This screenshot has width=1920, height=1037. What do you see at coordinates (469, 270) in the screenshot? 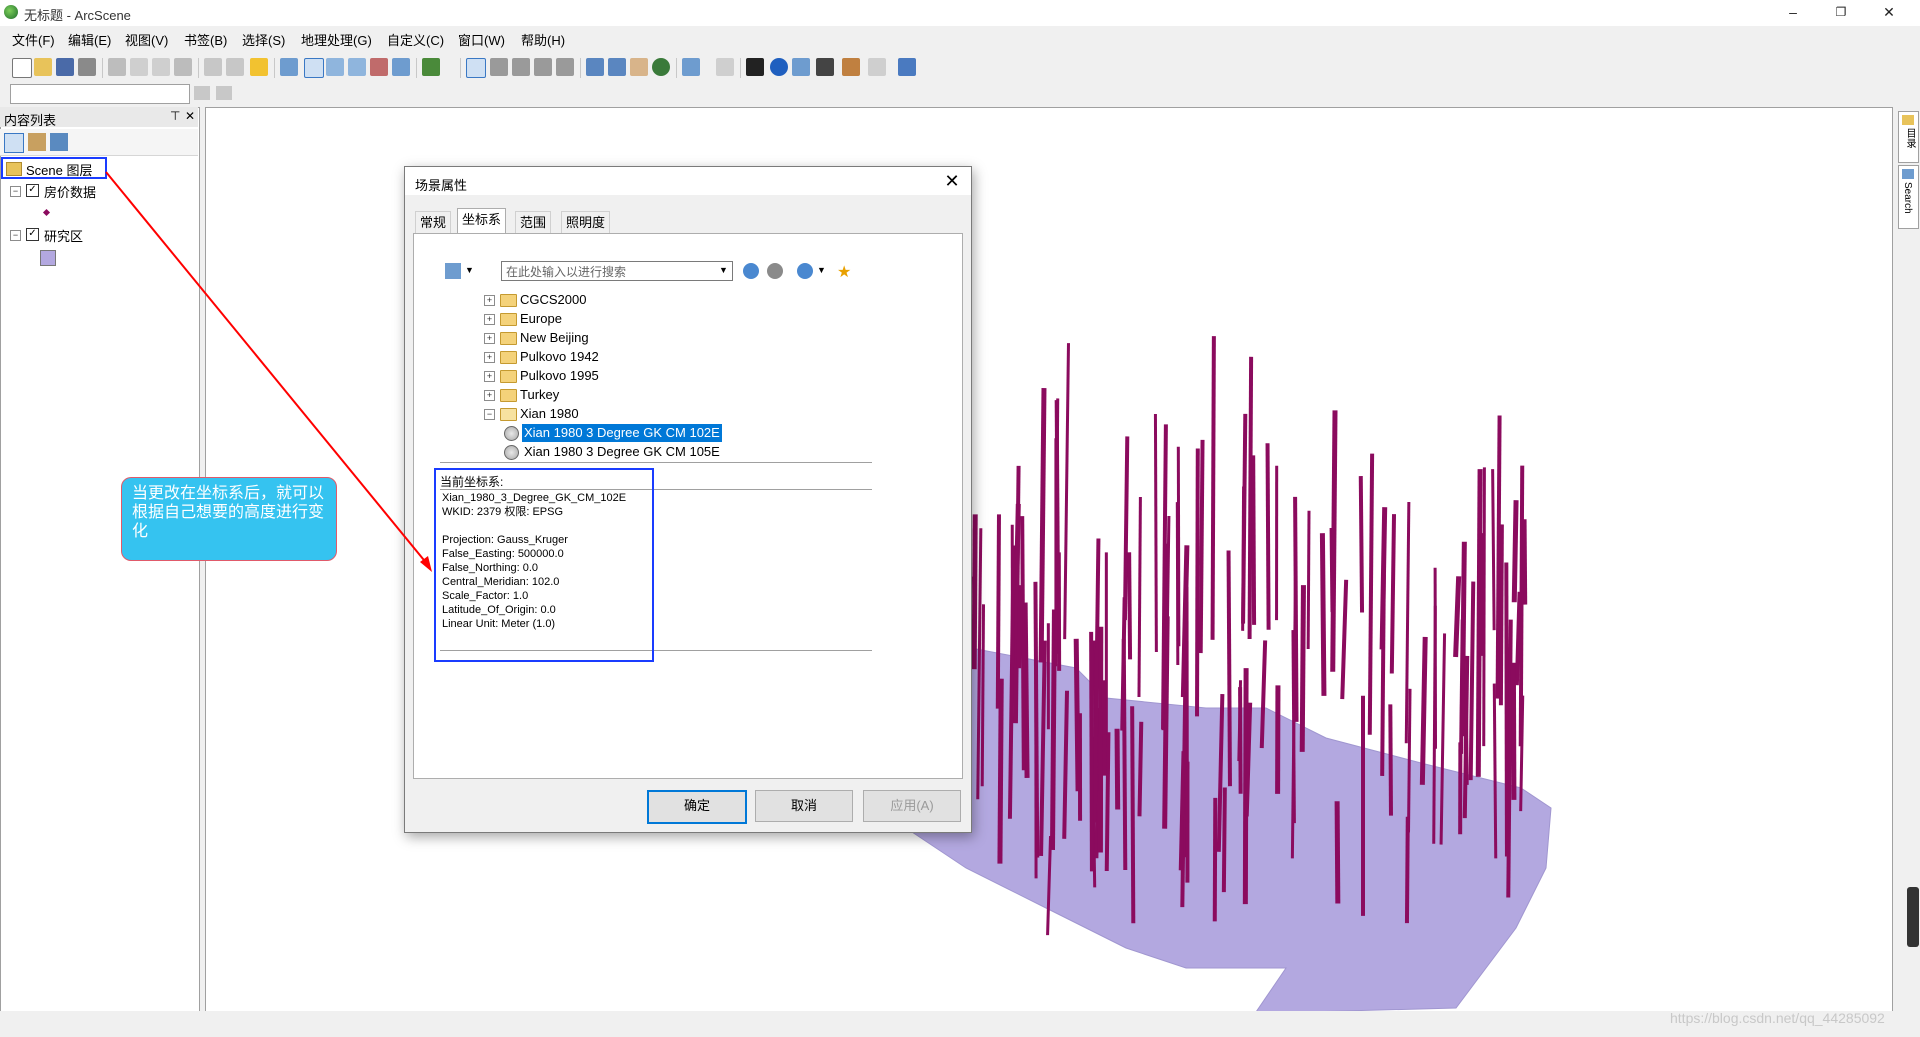
I see `filter-dropdown-icon: ▼` at bounding box center [469, 270].